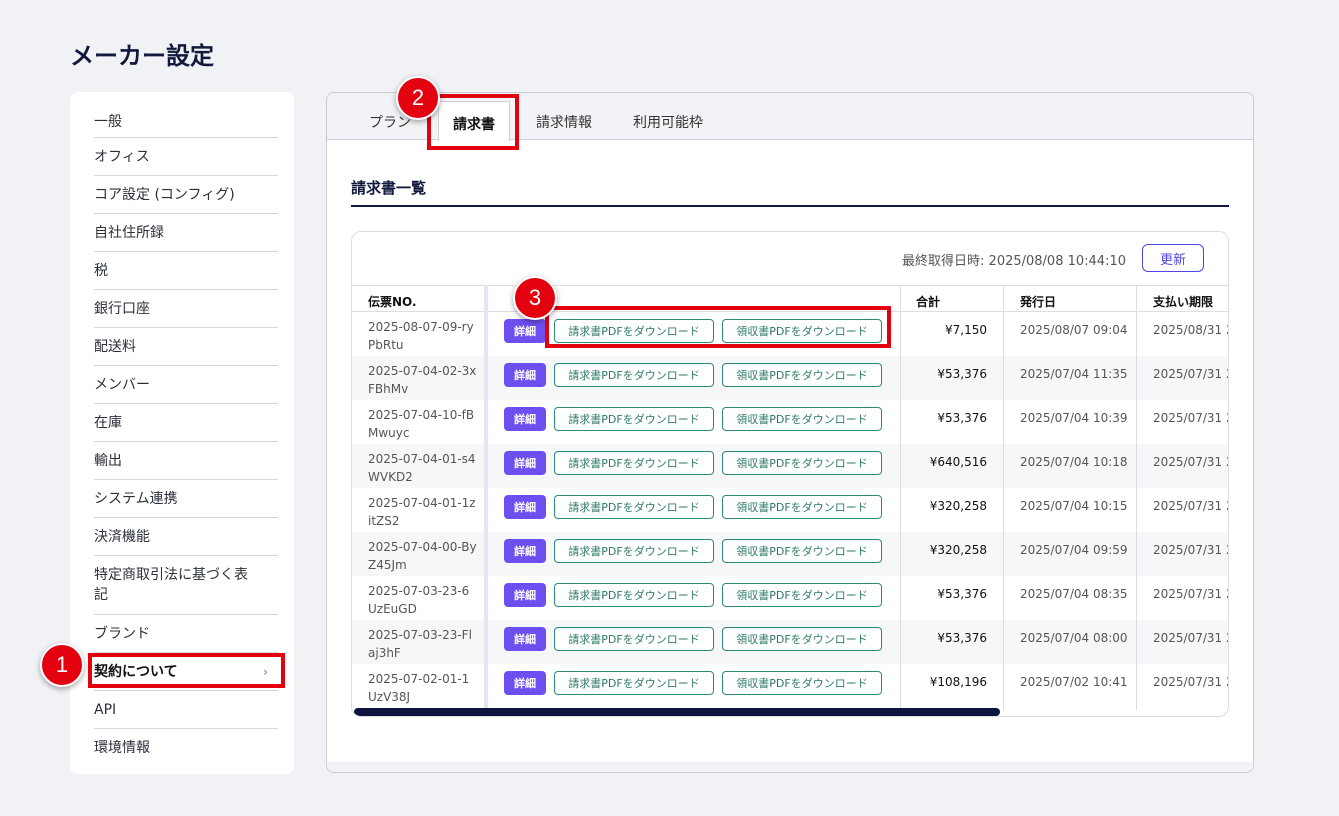 The width and height of the screenshot is (1339, 816). I want to click on issued-date: 2025/07/04 08:00, so click(1074, 638).